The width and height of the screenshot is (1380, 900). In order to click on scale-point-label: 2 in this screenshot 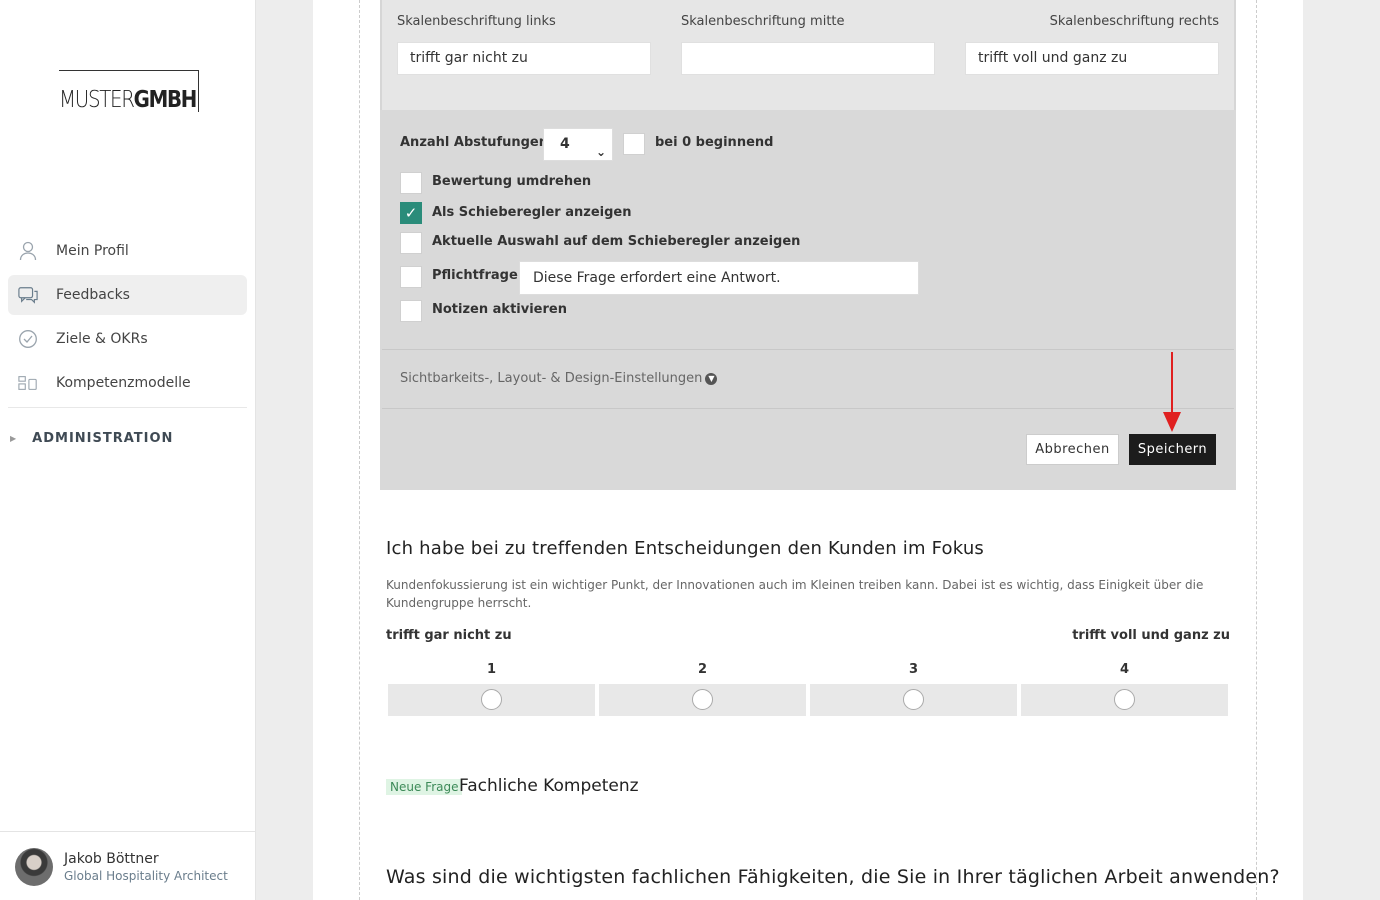, I will do `click(702, 669)`.